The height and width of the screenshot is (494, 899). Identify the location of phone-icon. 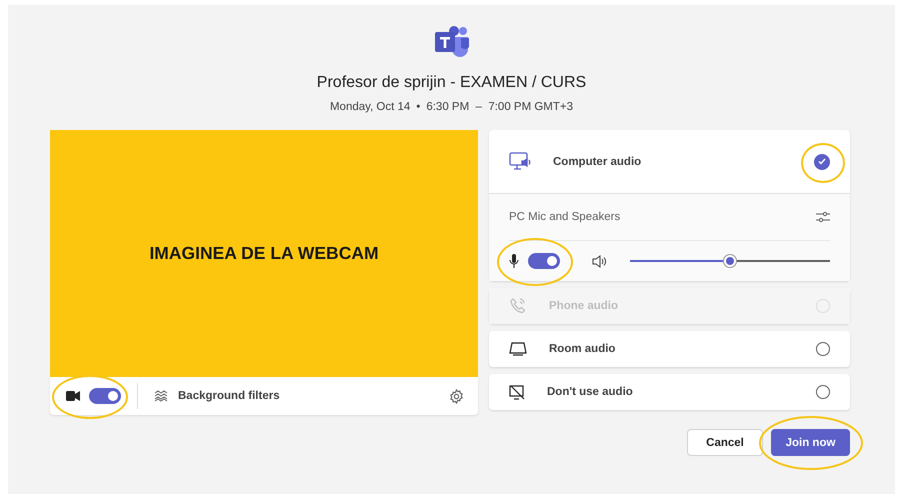
(518, 306).